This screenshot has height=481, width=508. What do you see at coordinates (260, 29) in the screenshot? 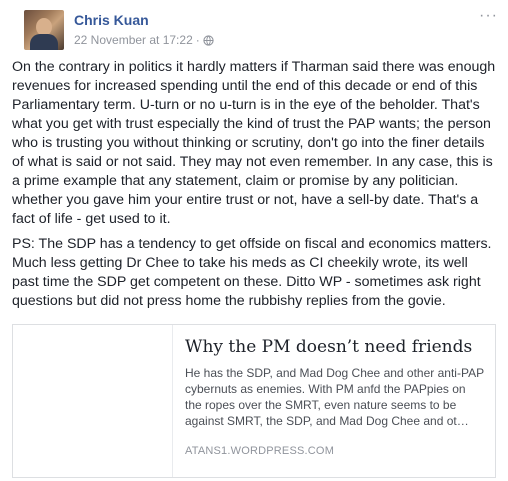
I see `post-header: Chris Kuan 22 November at 17:22 · ···` at bounding box center [260, 29].